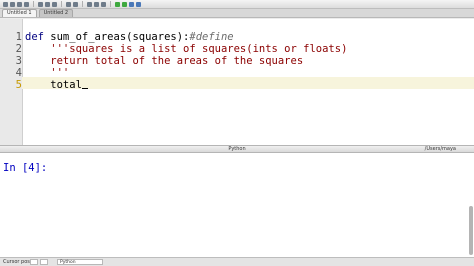 This screenshot has height=266, width=474. I want to click on console-pane-header: Python /Users/maya, so click(237, 149).